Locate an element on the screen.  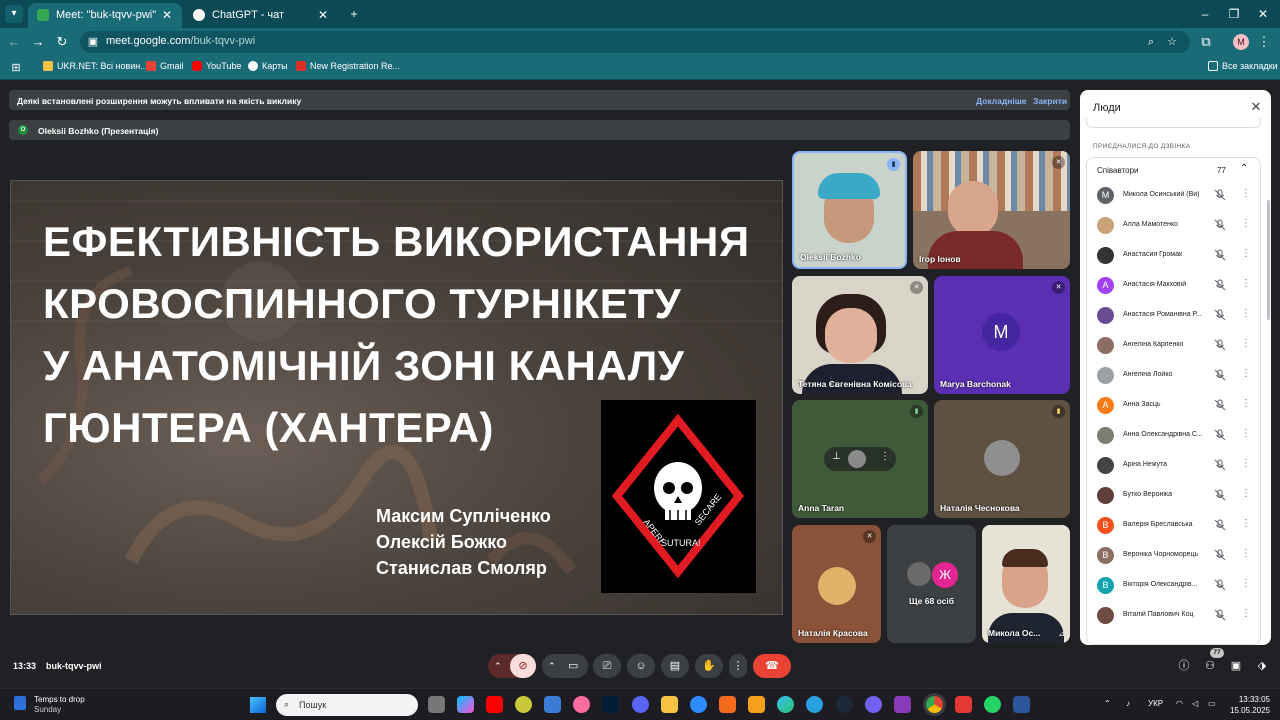
info-icon: ⓘ is located at coordinates (1184, 666).